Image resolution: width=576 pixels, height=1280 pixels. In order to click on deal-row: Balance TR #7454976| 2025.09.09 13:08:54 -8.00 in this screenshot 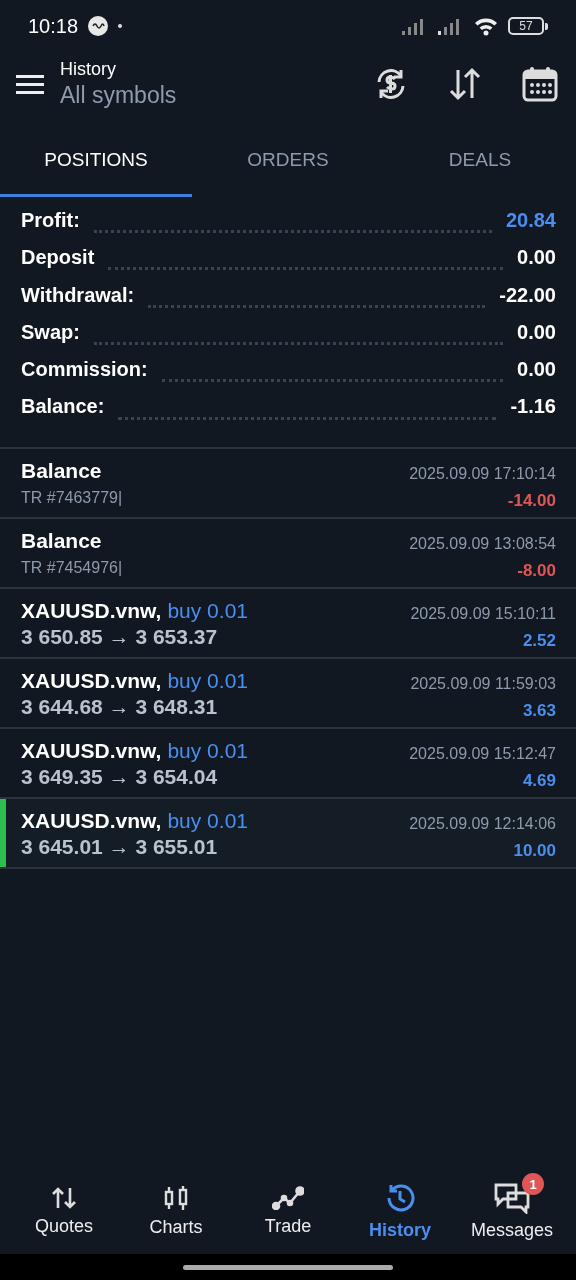, I will do `click(288, 553)`.